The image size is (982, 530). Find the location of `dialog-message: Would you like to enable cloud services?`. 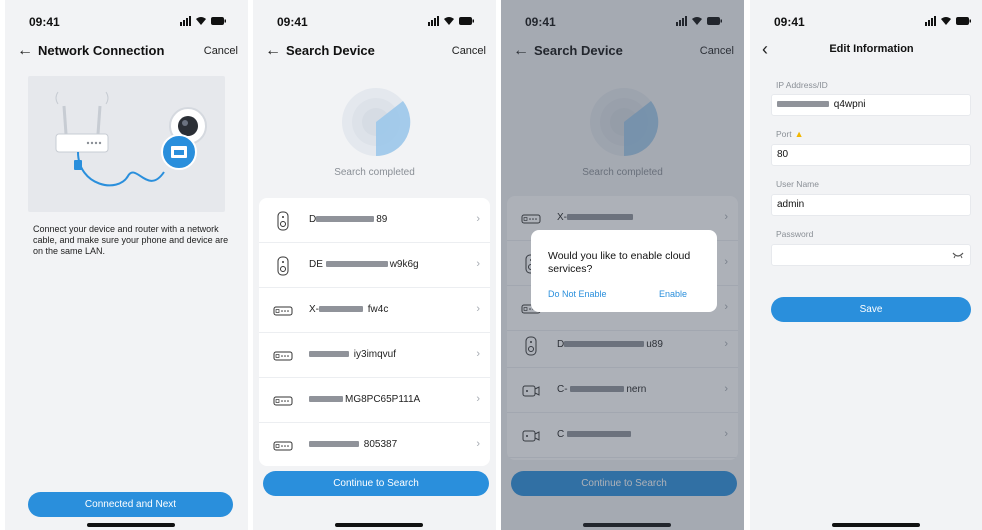

dialog-message: Would you like to enable cloud services? is located at coordinates (619, 262).